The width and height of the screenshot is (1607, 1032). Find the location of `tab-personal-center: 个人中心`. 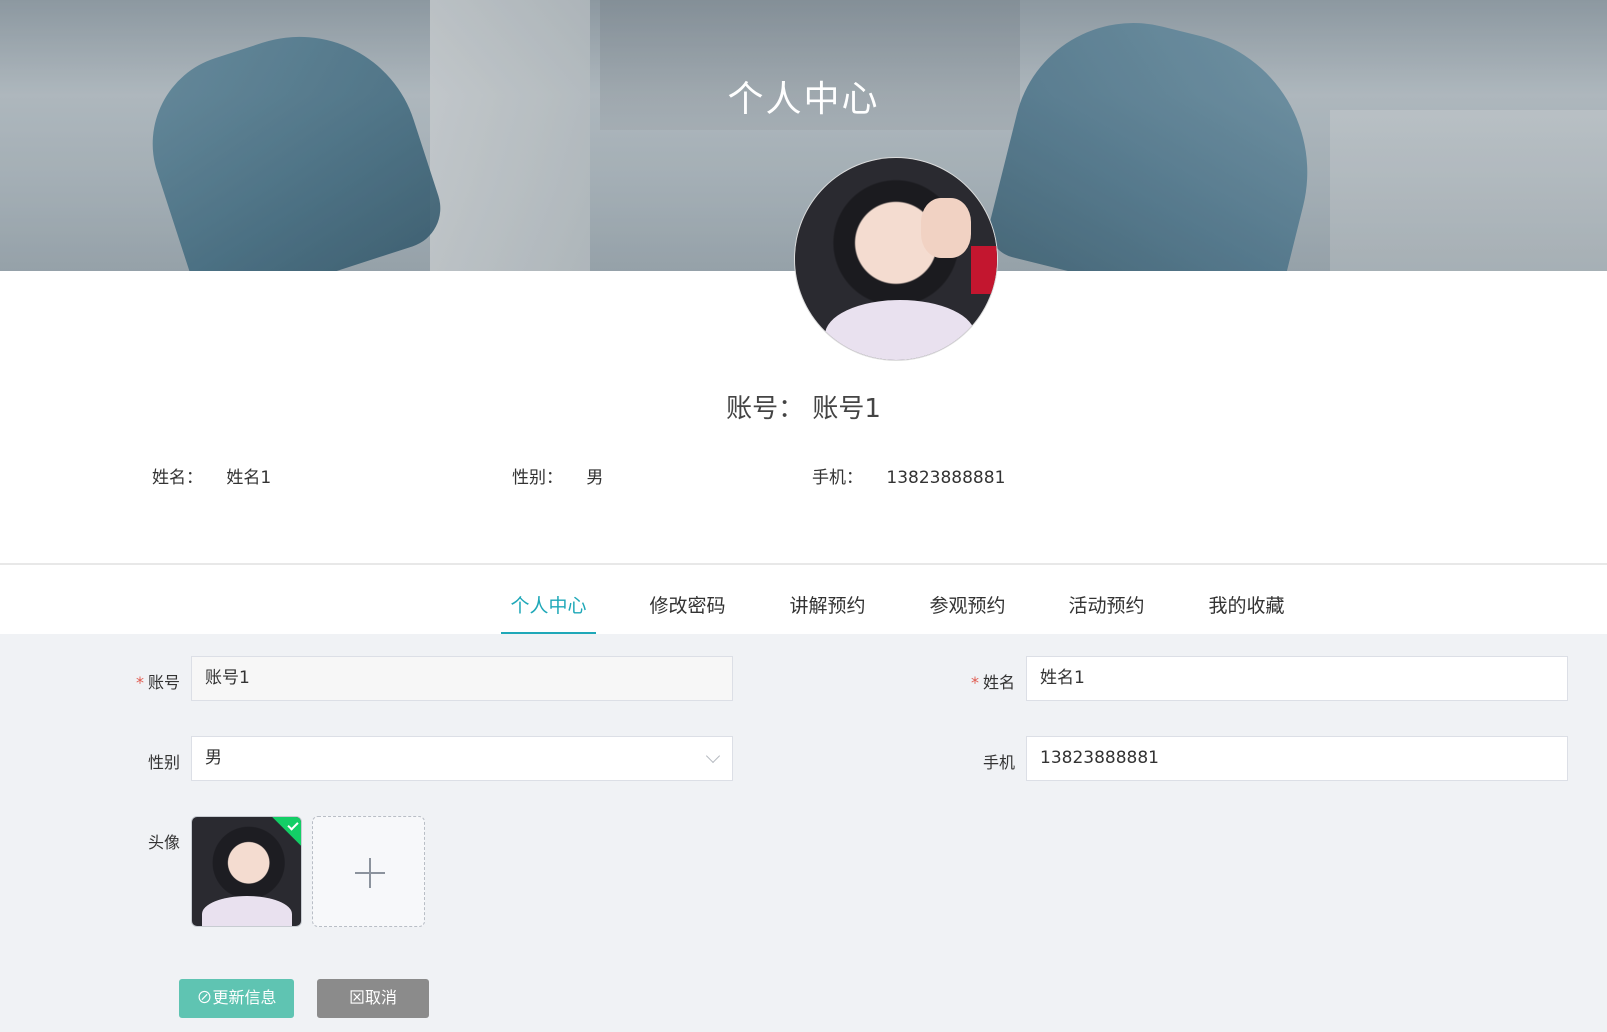

tab-personal-center: 个人中心 is located at coordinates (548, 611).